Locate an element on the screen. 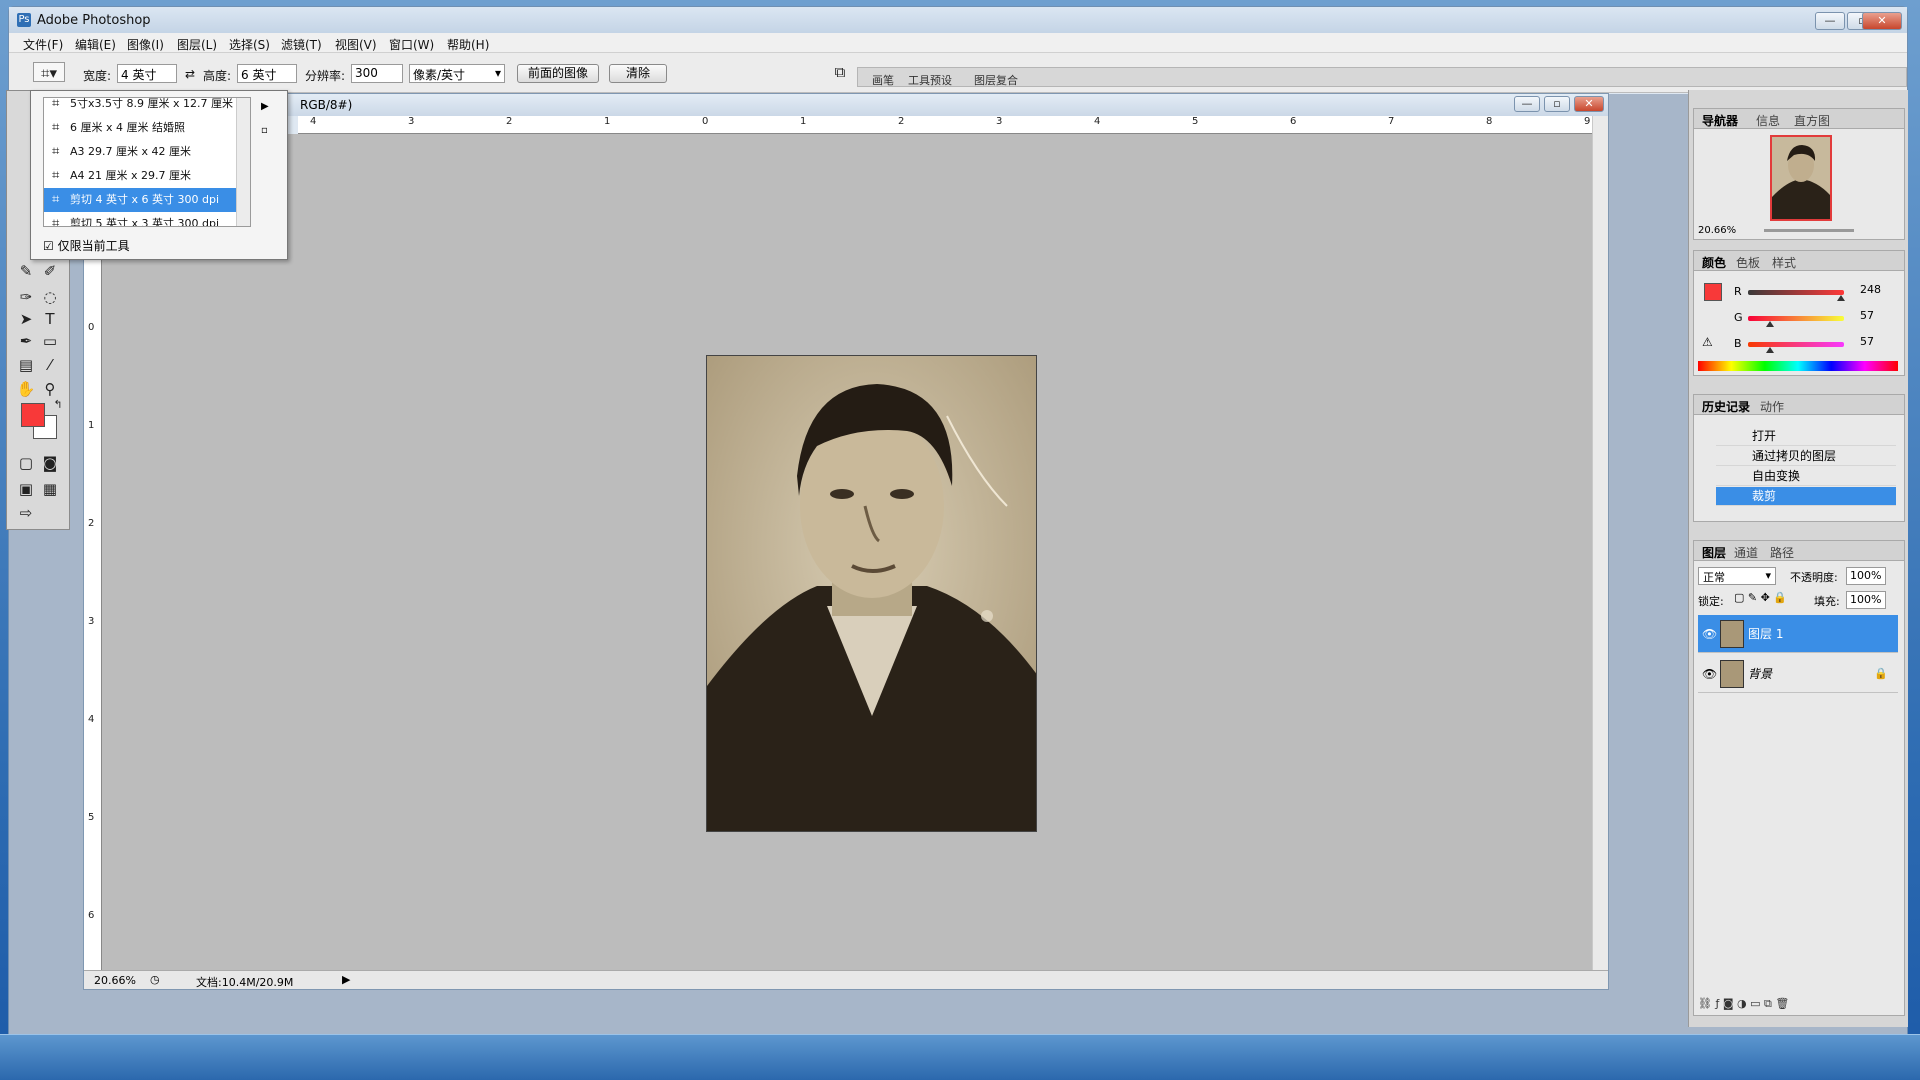  tab-paths: 路径 is located at coordinates (1782, 552).